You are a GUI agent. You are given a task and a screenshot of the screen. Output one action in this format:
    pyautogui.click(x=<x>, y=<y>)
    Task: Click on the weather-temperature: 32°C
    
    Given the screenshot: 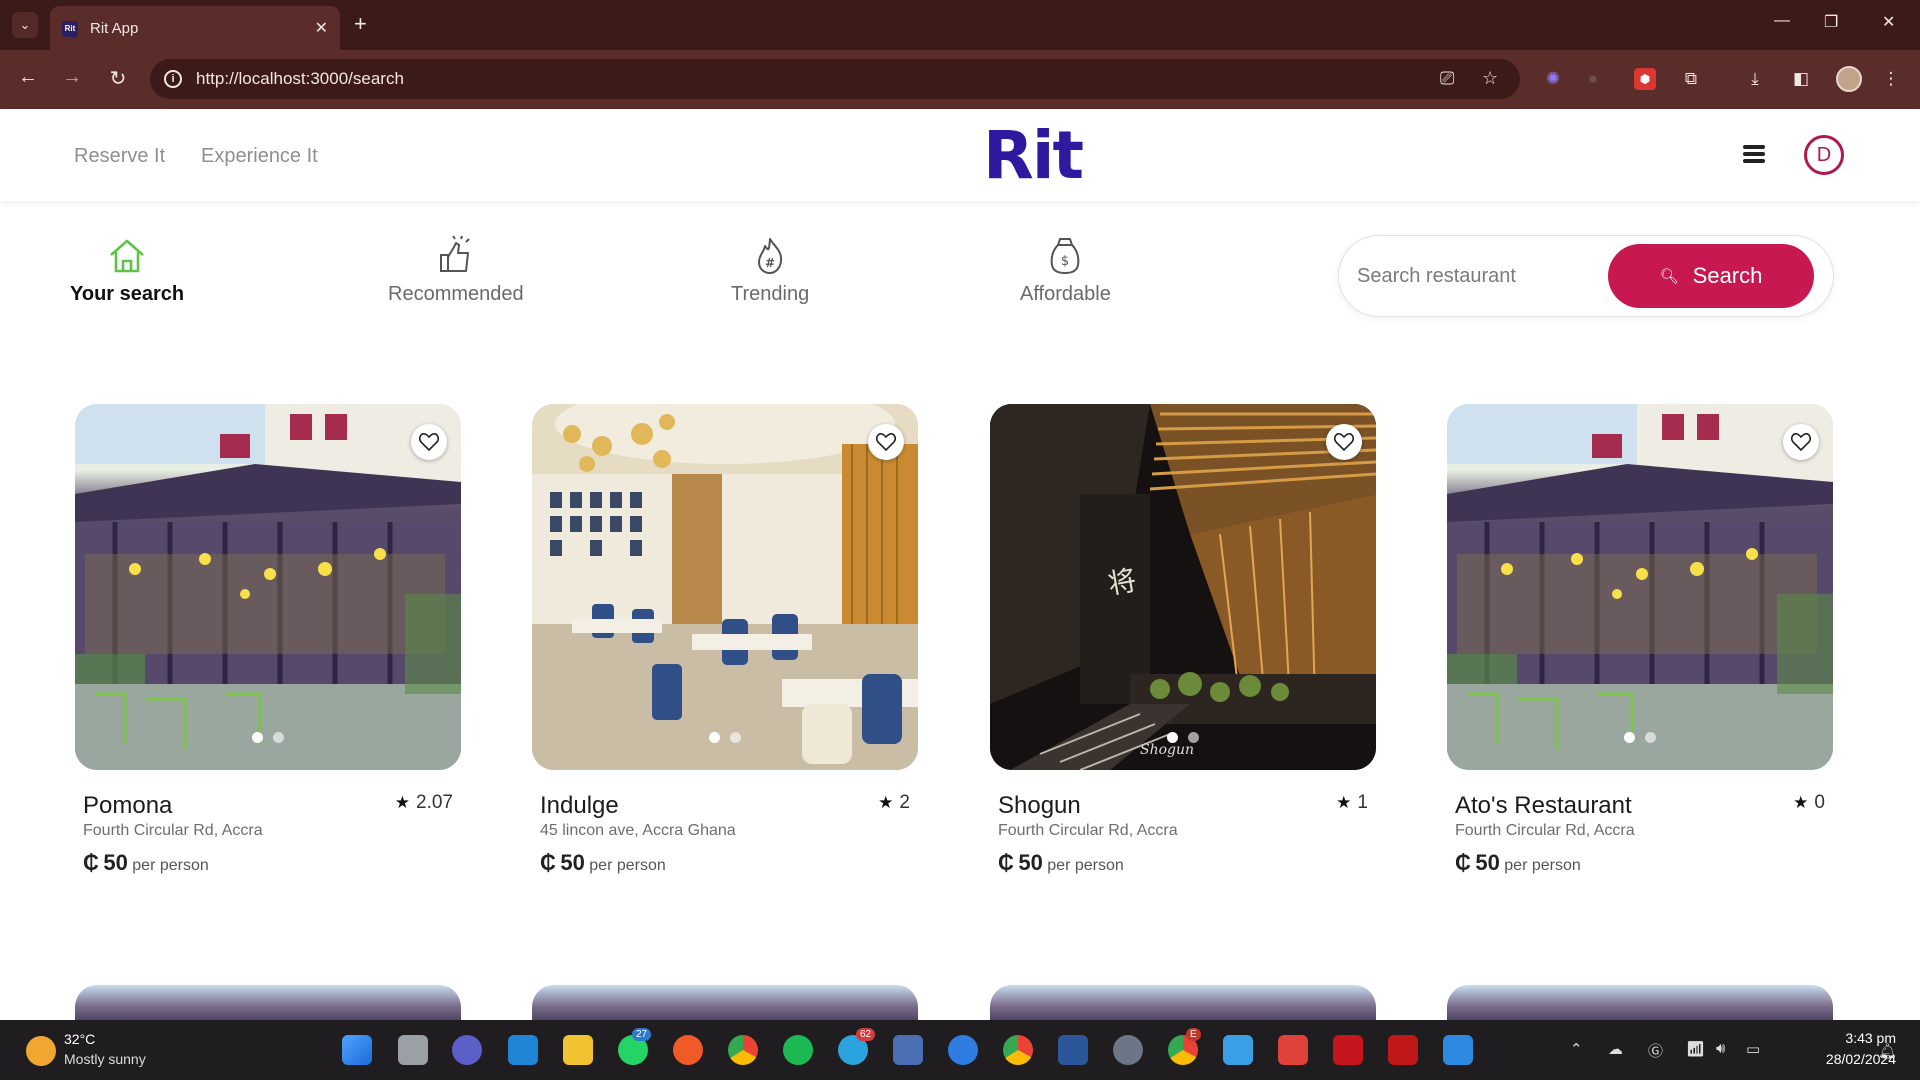 What is the action you would take?
    pyautogui.click(x=79, y=1039)
    